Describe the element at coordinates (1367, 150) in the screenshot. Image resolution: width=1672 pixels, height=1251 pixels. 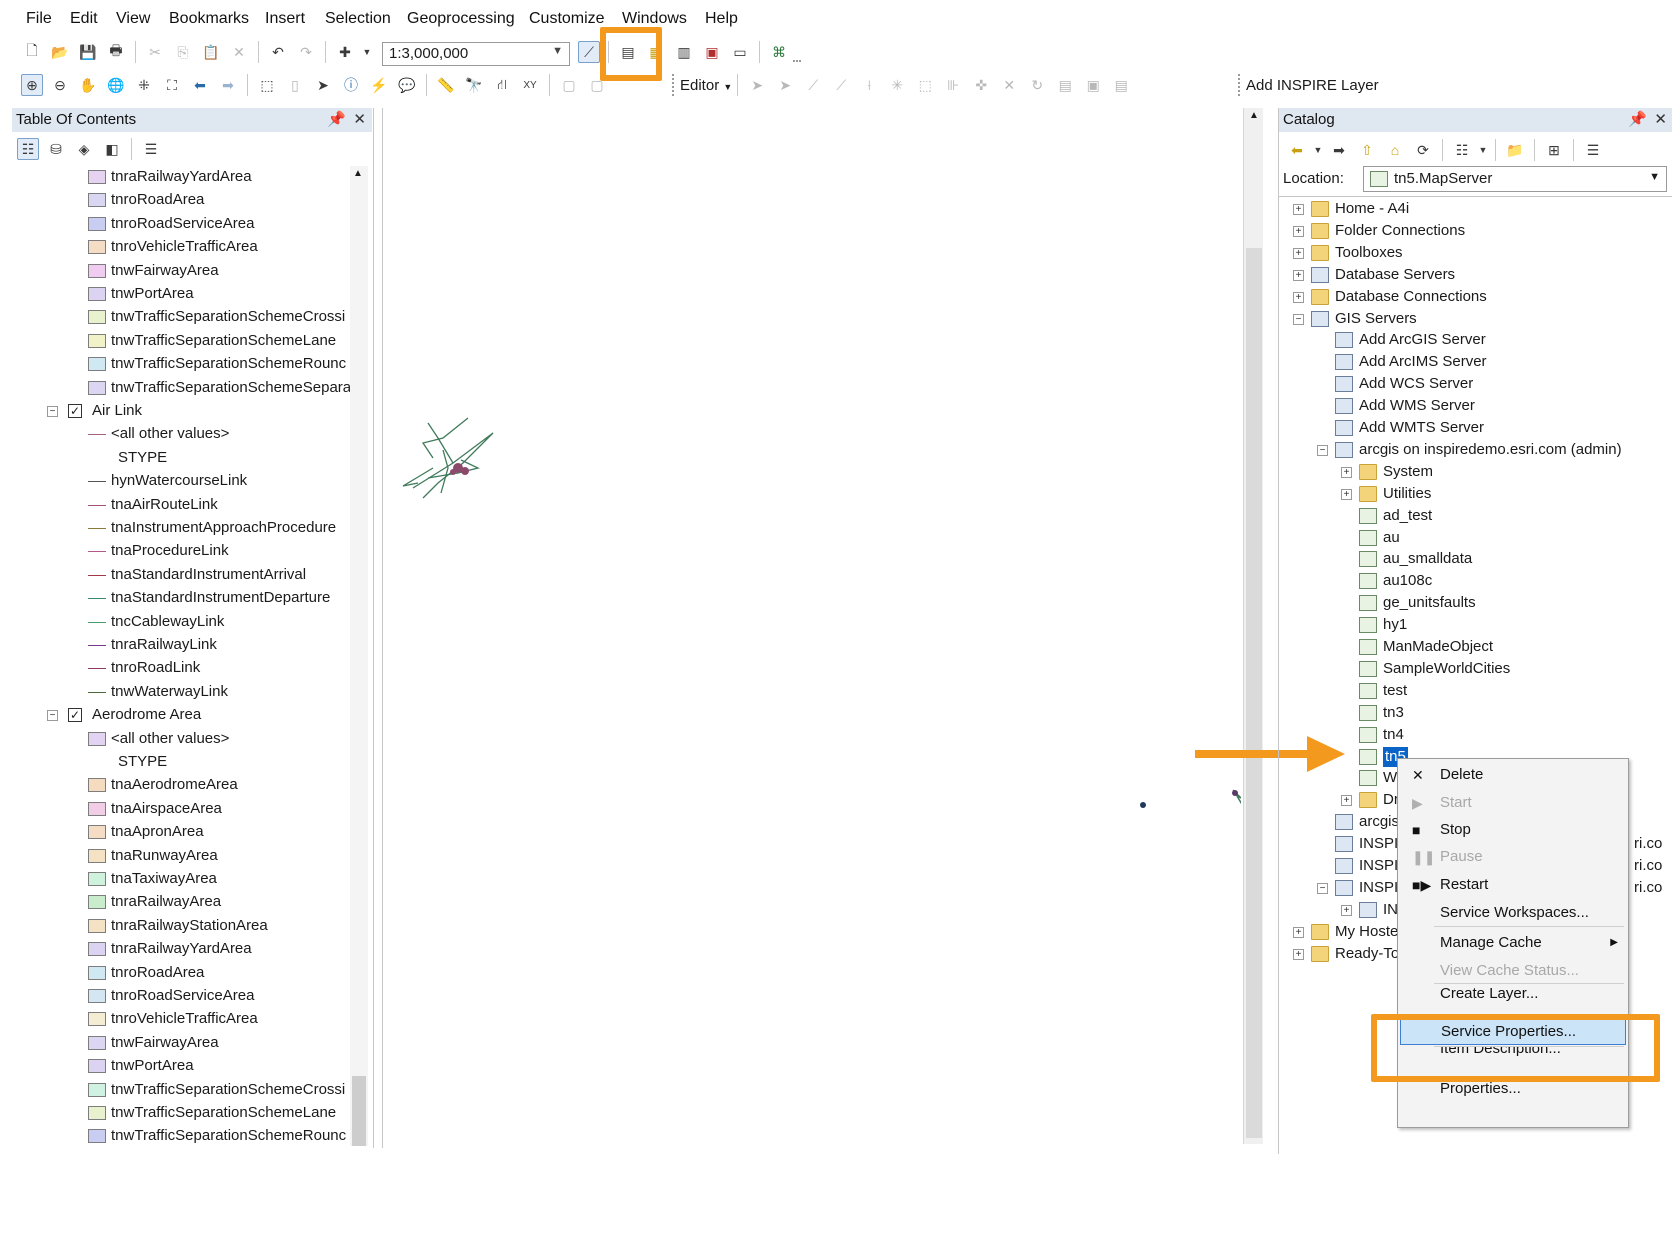
I see `up-one-level-icon: ⇧` at that location.